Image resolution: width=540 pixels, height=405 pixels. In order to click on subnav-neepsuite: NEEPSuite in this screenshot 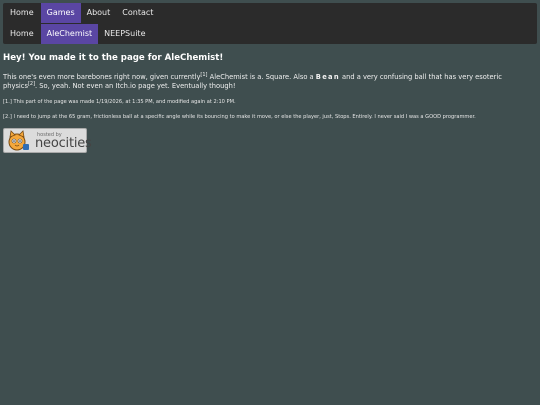, I will do `click(124, 34)`.